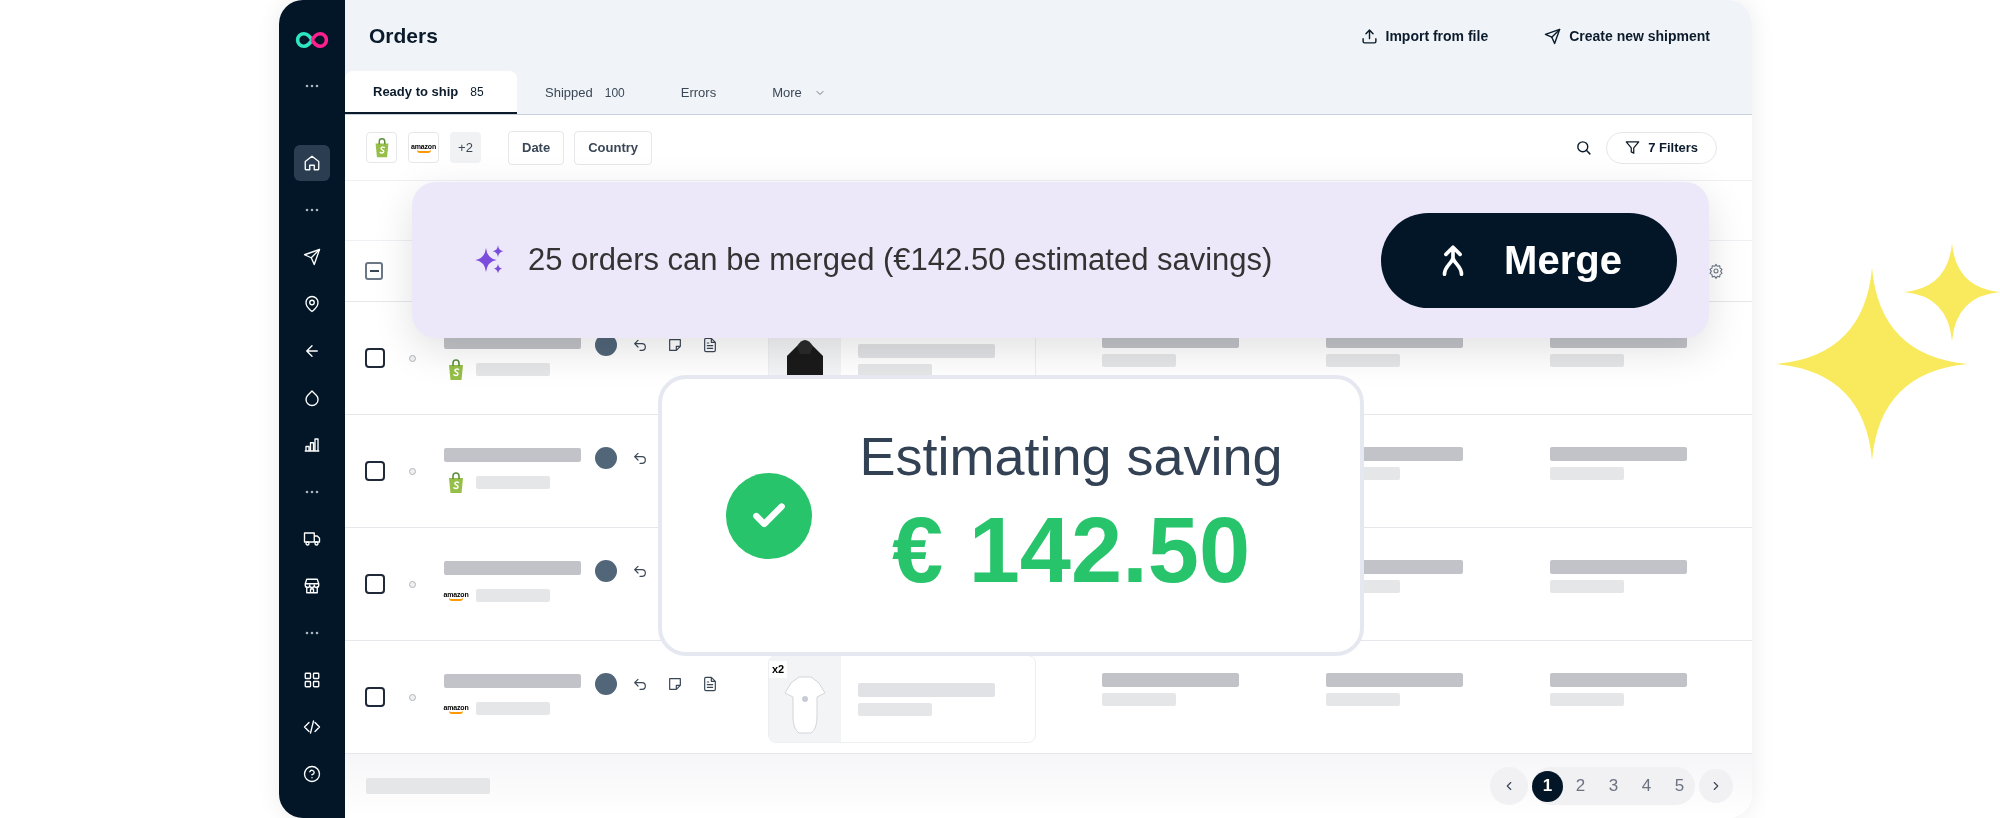  Describe the element at coordinates (312, 397) in the screenshot. I see `drop-icon` at that location.